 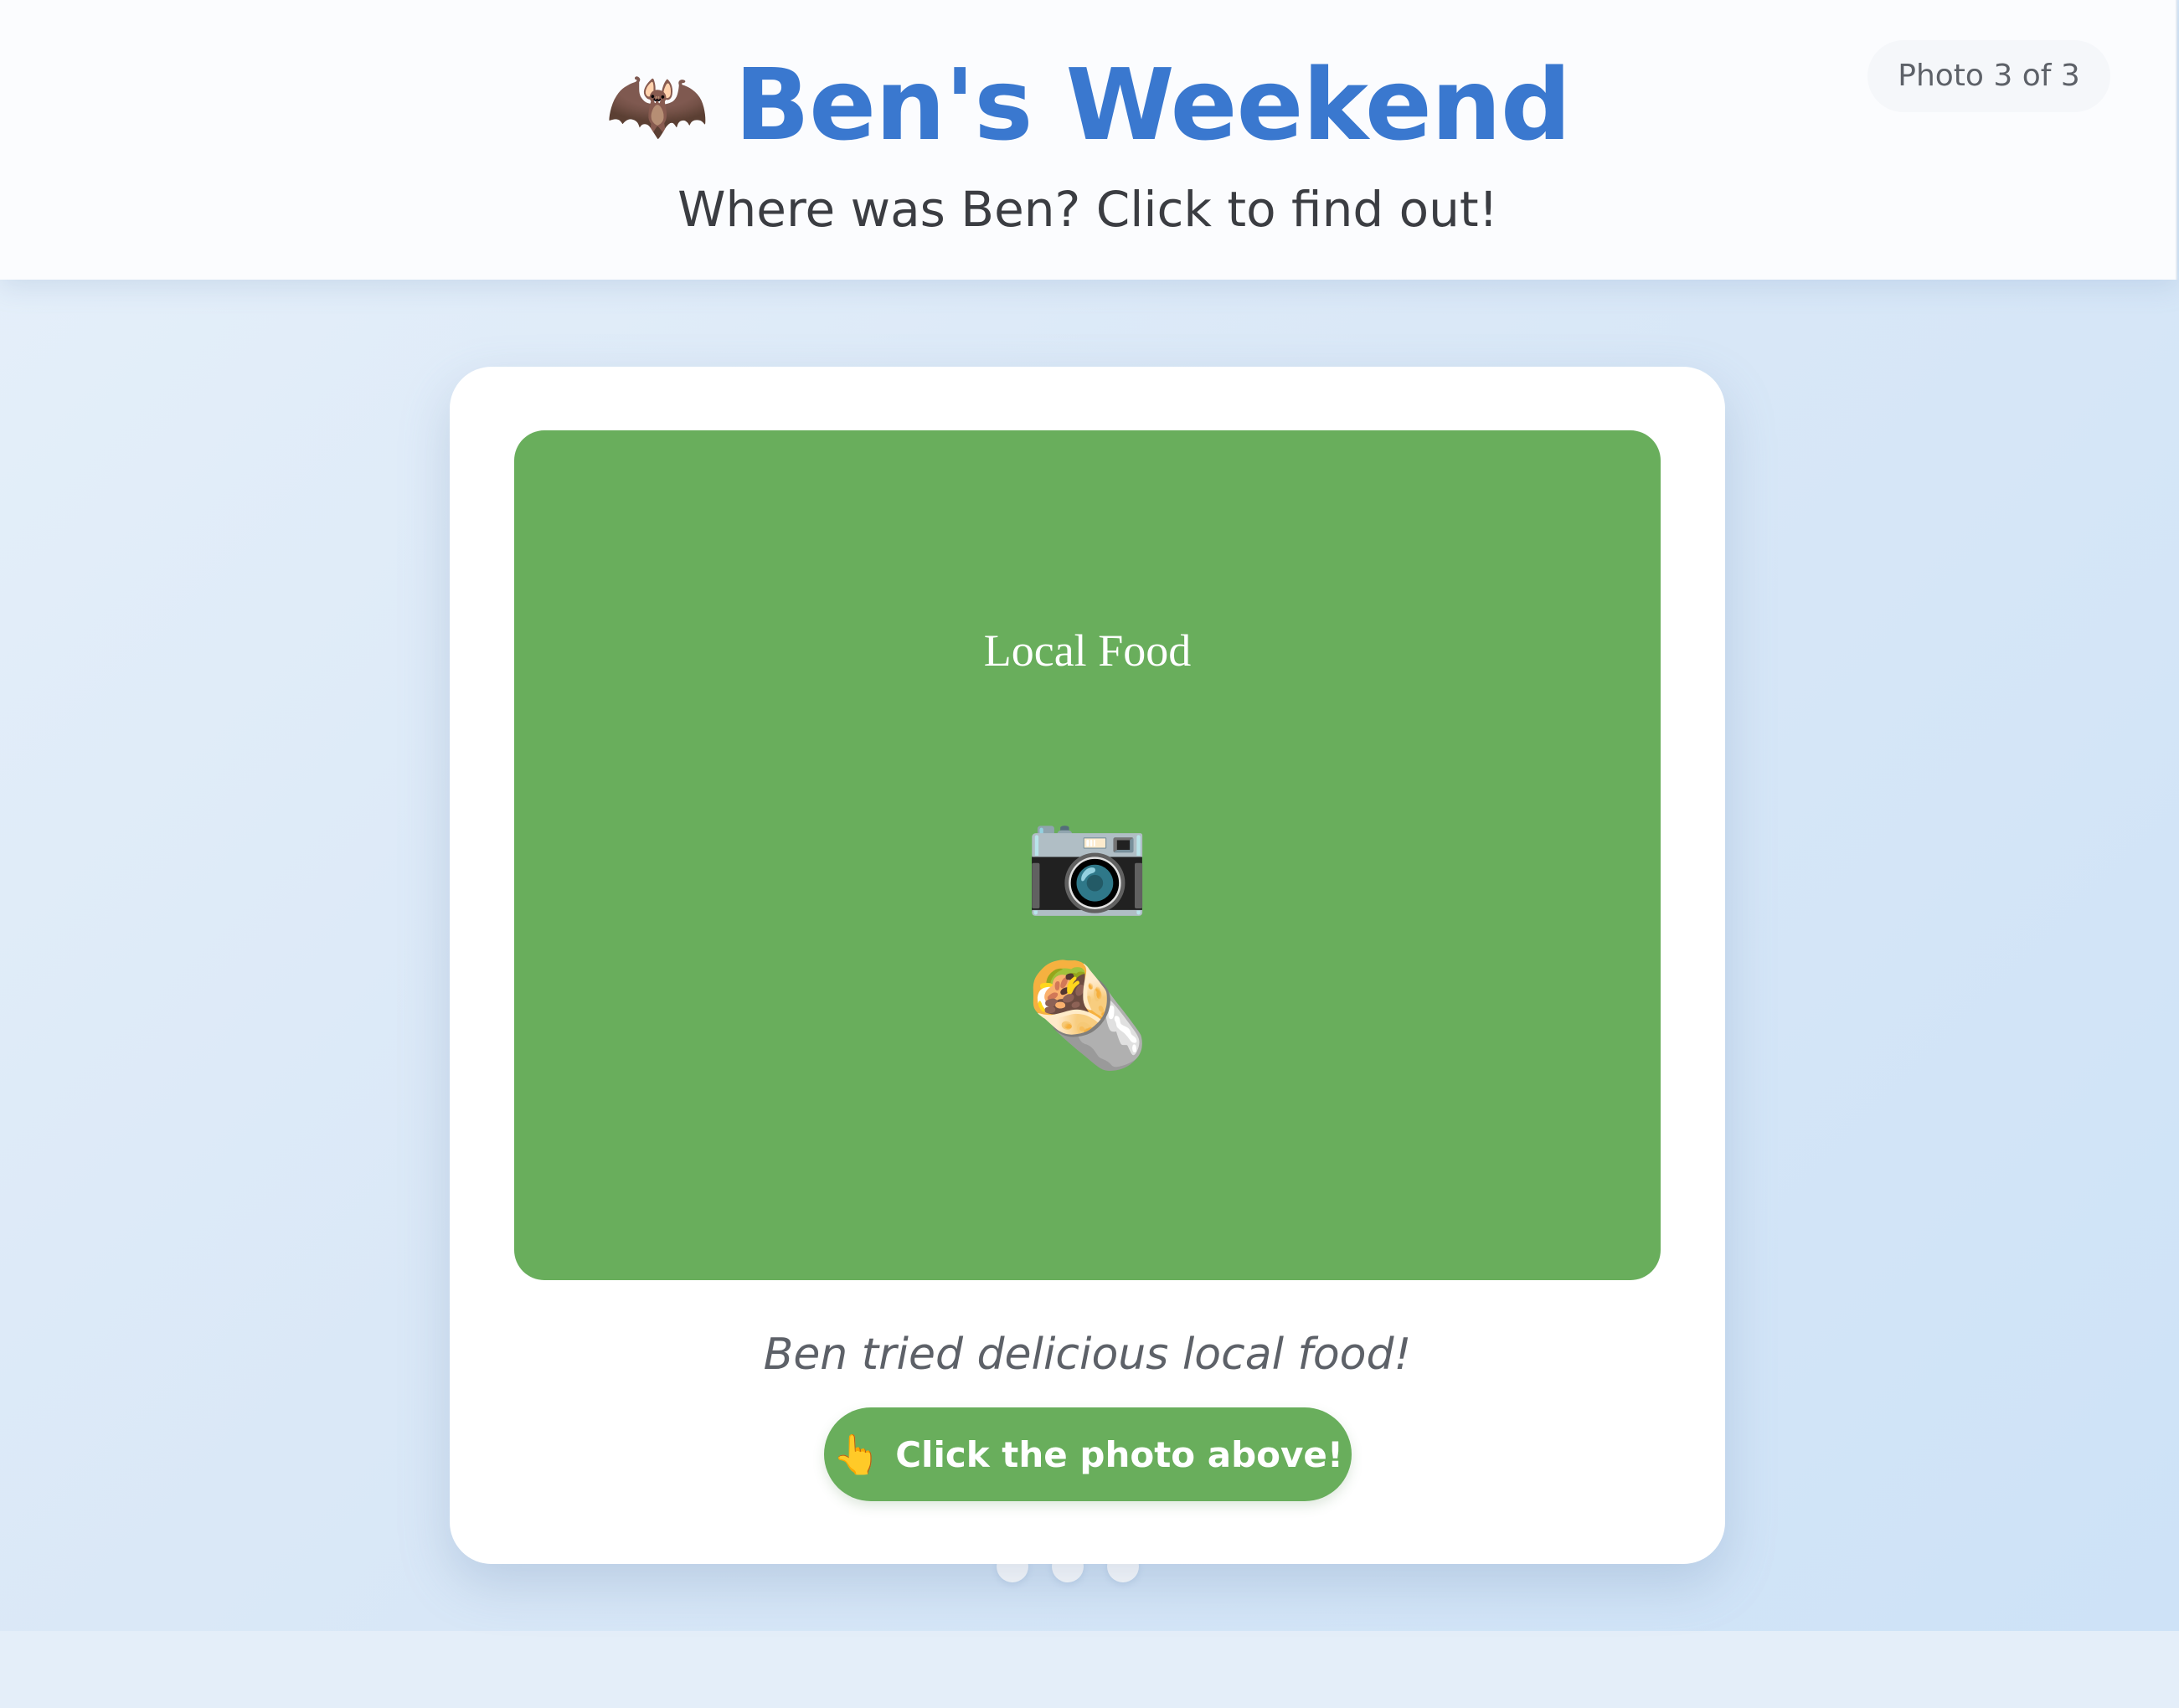 What do you see at coordinates (1087, 209) in the screenshot?
I see `page-subtitle: Where was Ben? Click to find out!` at bounding box center [1087, 209].